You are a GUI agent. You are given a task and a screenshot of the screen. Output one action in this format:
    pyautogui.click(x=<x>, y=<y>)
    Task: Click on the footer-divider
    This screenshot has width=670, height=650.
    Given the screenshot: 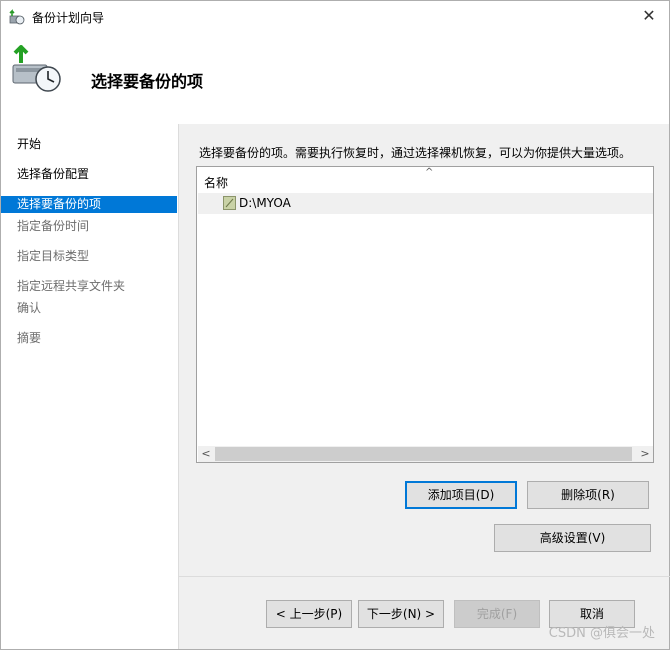 What is the action you would take?
    pyautogui.click(x=424, y=576)
    